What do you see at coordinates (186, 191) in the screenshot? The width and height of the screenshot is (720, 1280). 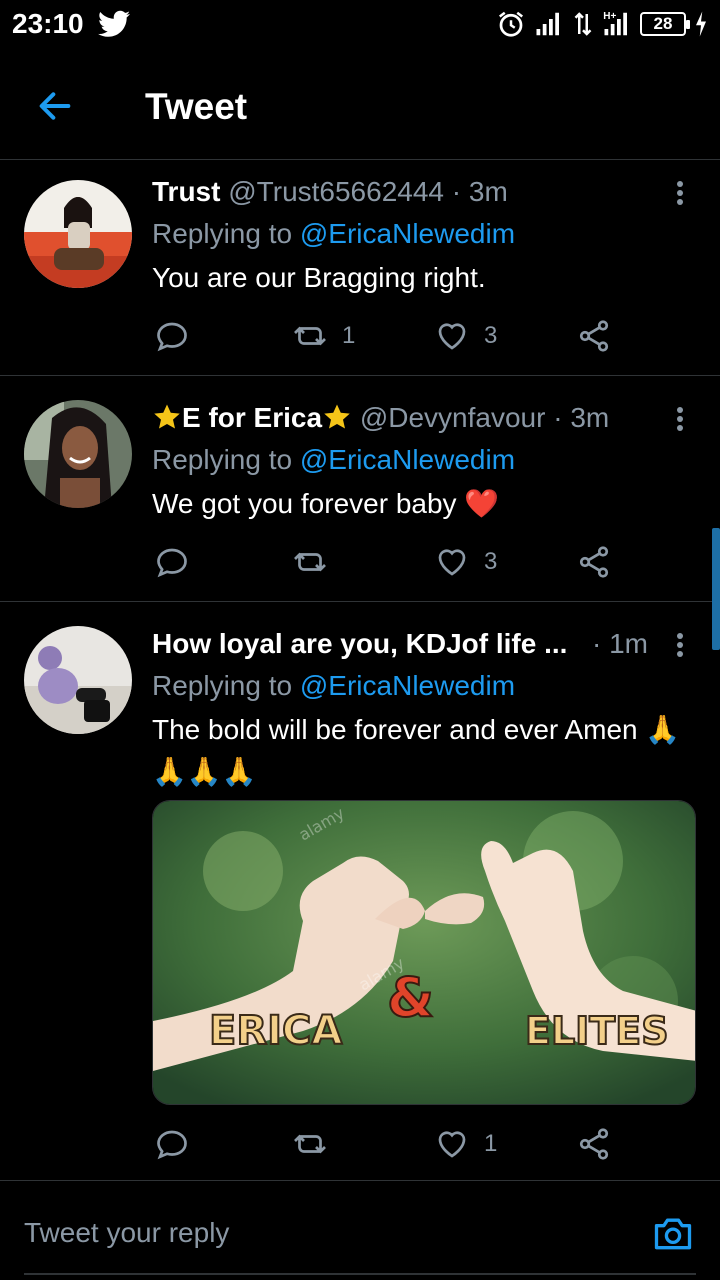 I see `author-name: Trust` at bounding box center [186, 191].